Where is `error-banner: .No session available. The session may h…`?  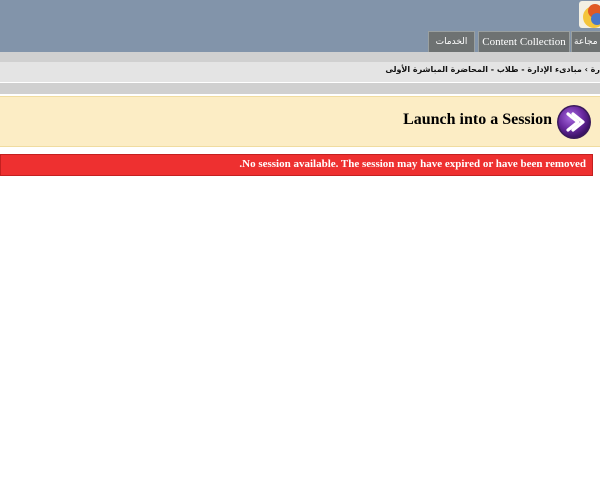
error-banner: .No session available. The session may h… is located at coordinates (296, 165).